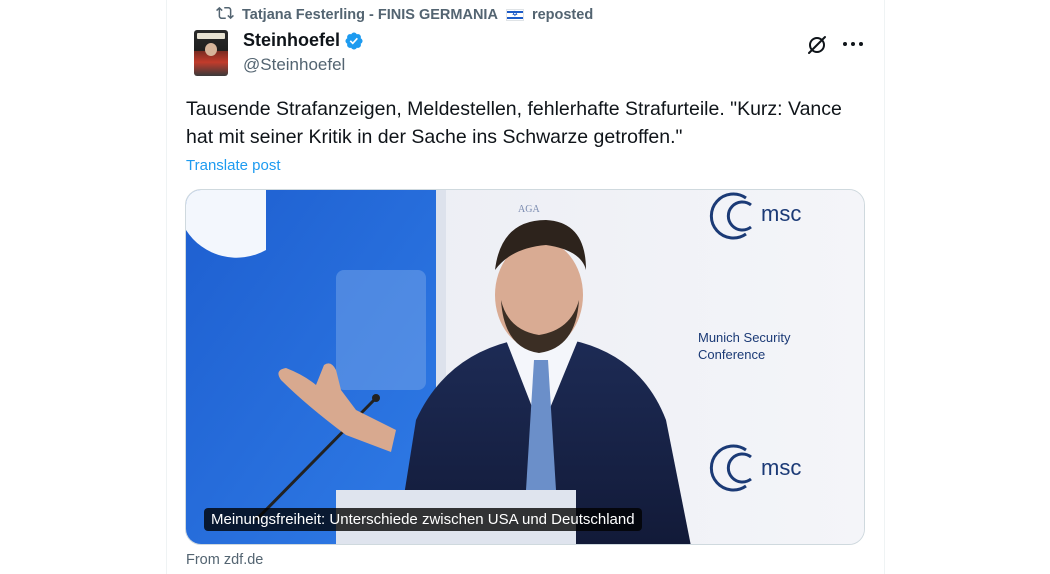 Image resolution: width=1050 pixels, height=574 pixels. What do you see at coordinates (233, 165) in the screenshot?
I see `translate-post-link: Translate post` at bounding box center [233, 165].